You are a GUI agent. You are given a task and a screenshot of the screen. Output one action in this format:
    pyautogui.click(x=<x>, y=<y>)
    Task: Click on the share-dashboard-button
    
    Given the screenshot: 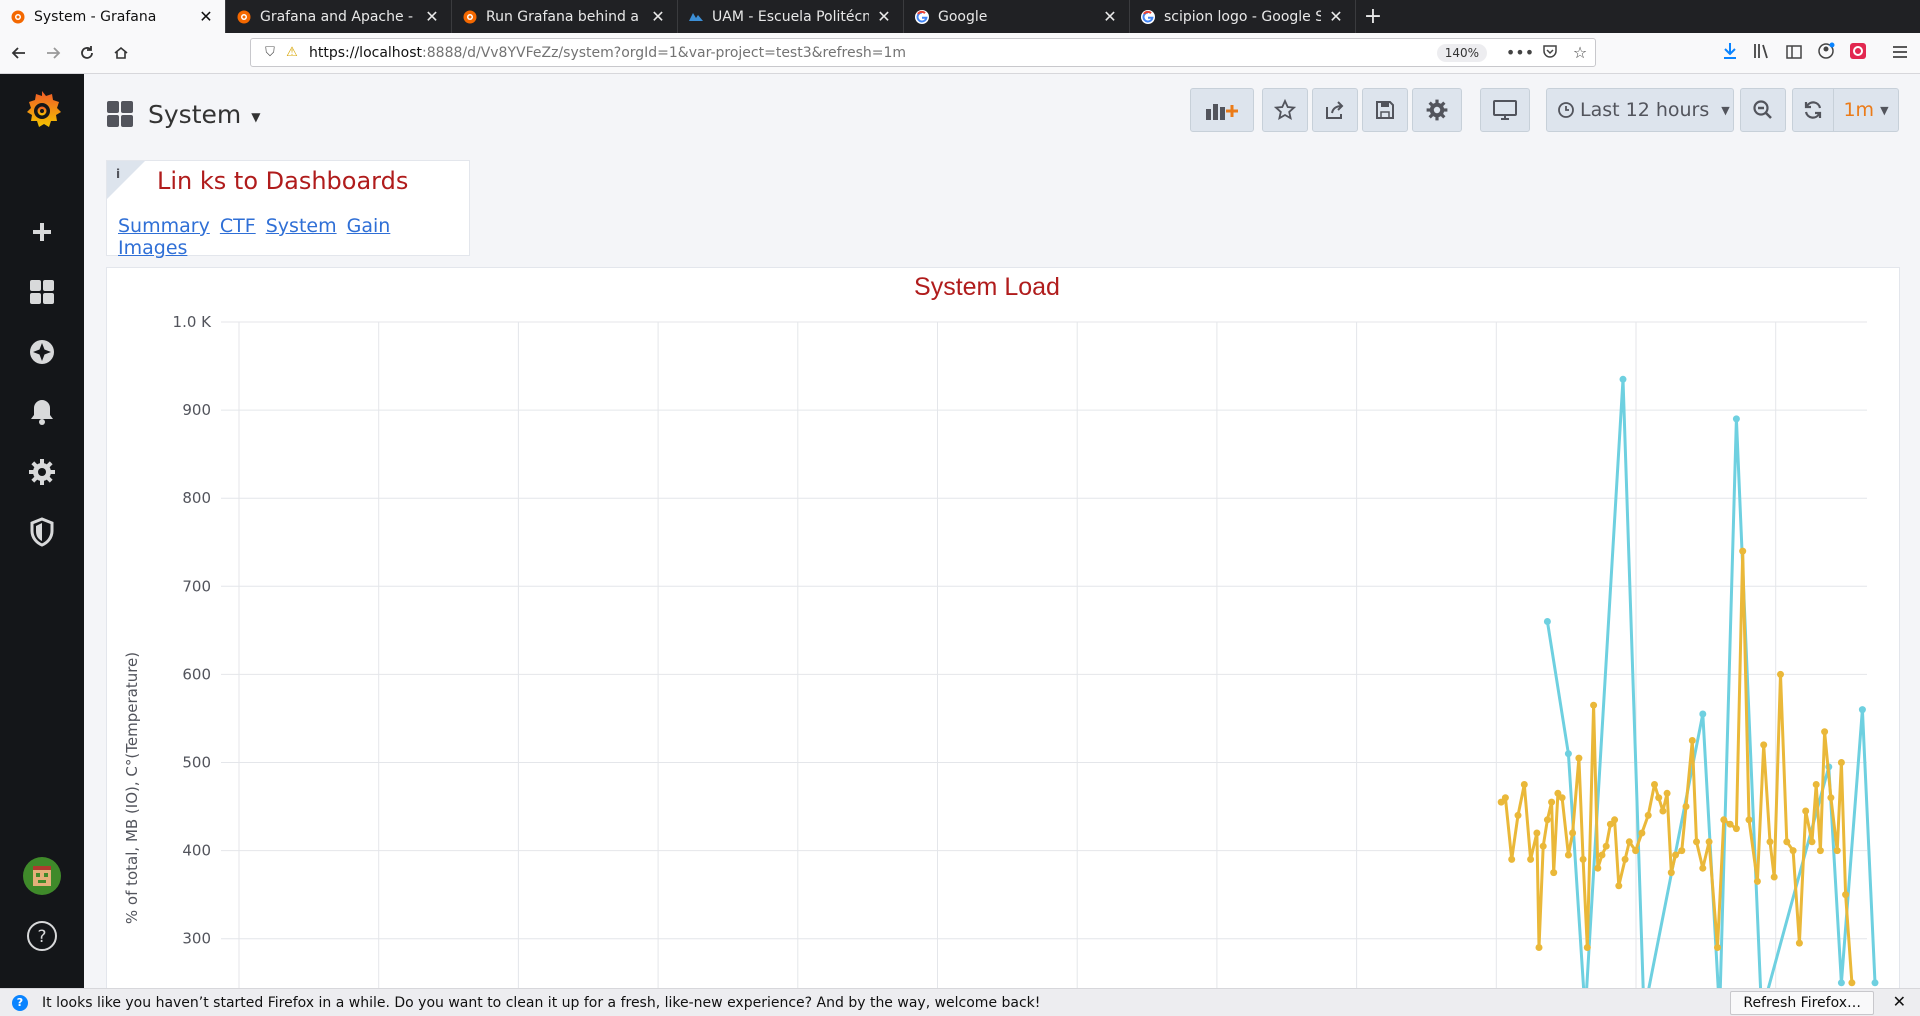 What is the action you would take?
    pyautogui.click(x=1335, y=110)
    